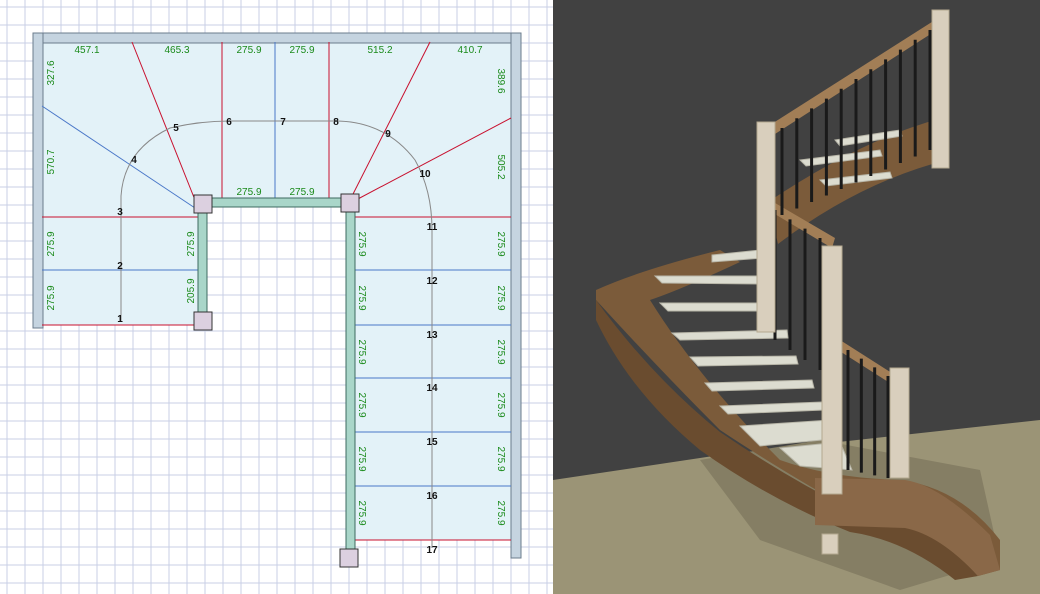 This screenshot has height=594, width=1040. Describe the element at coordinates (432, 496) in the screenshot. I see `step-number: 16` at that location.